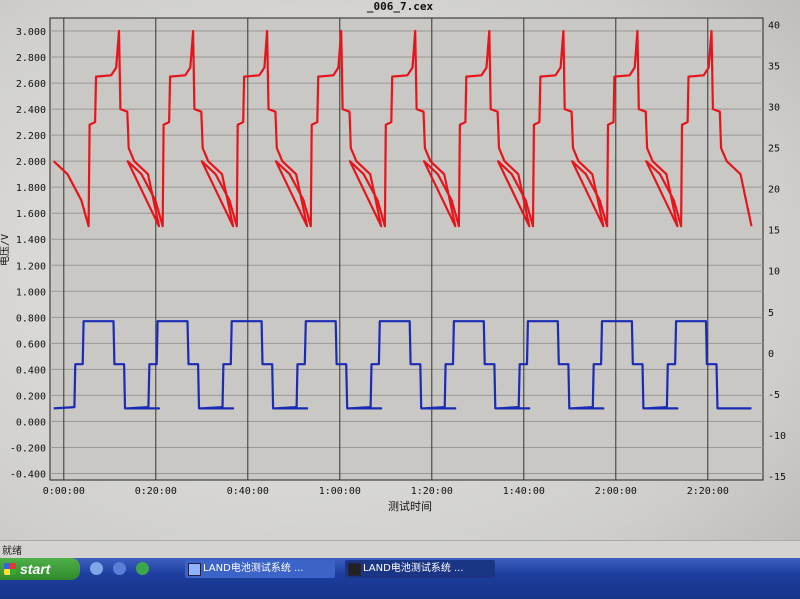  What do you see at coordinates (31, 344) in the screenshot?
I see `y-left-tick-label: 0.600` at bounding box center [31, 344].